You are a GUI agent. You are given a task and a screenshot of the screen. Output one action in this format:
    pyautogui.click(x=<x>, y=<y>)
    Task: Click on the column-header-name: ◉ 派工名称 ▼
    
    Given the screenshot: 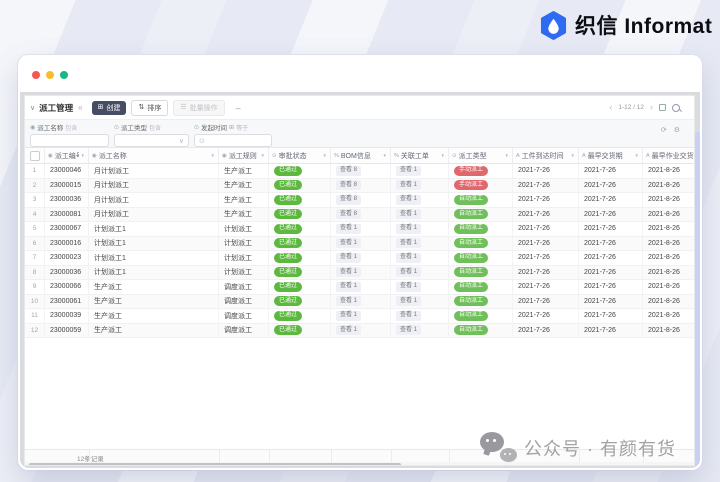 What is the action you would take?
    pyautogui.click(x=154, y=155)
    